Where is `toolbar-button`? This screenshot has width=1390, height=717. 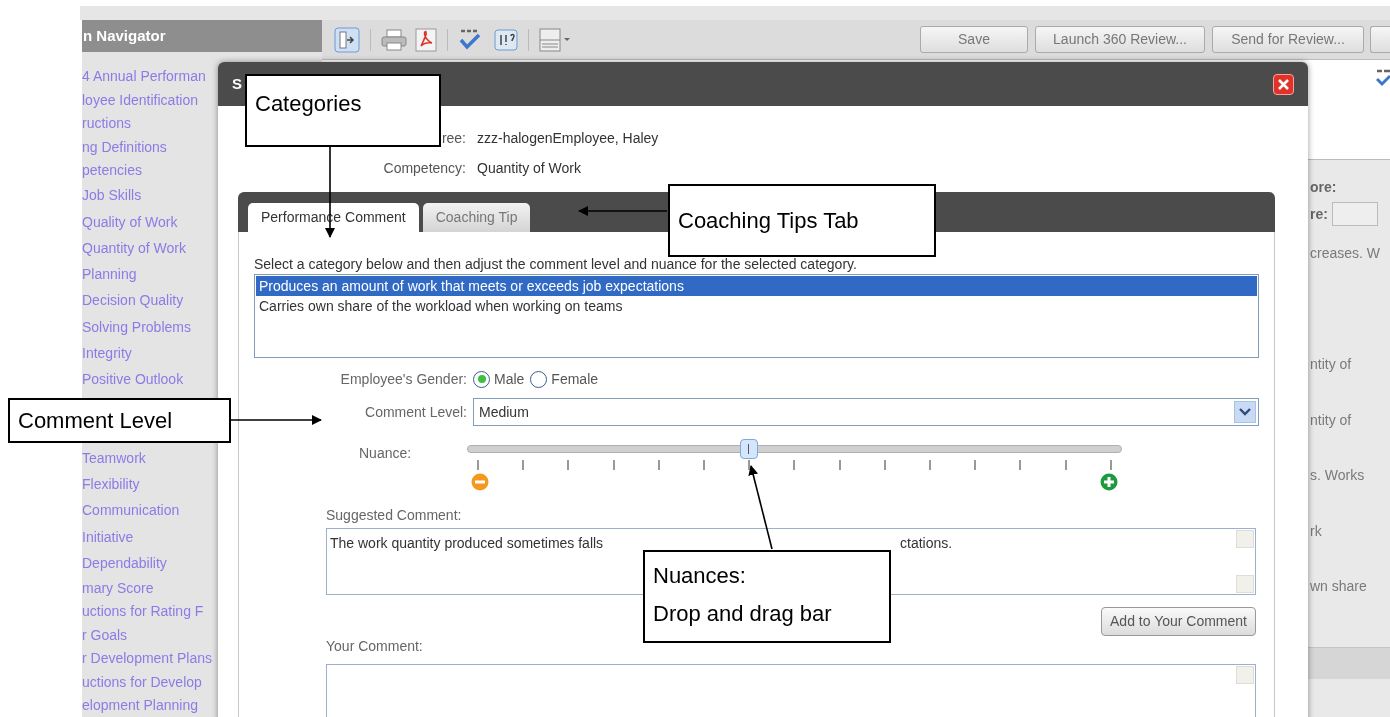
toolbar-button is located at coordinates (1380, 39).